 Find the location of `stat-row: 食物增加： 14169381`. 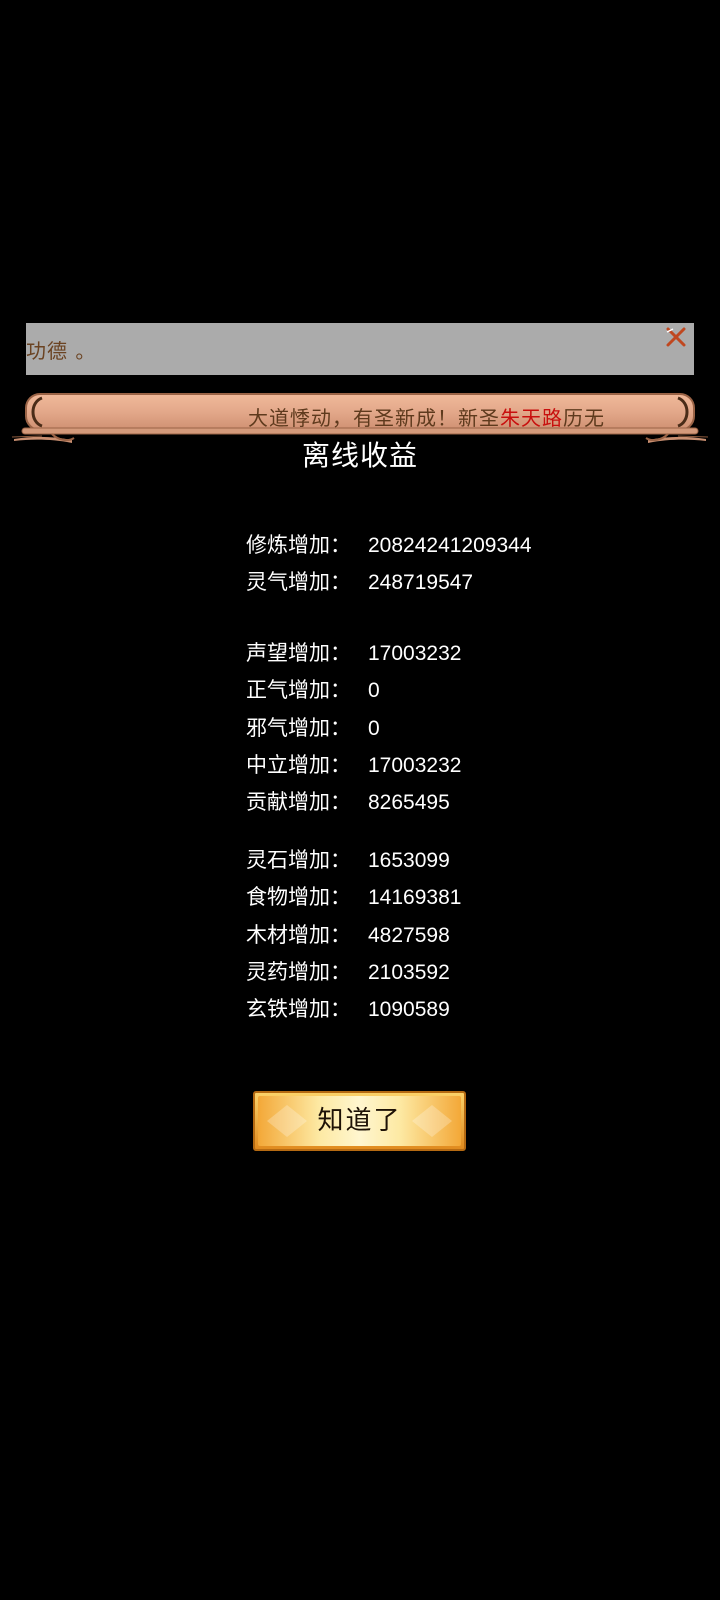

stat-row: 食物增加： 14169381 is located at coordinates (456, 897).